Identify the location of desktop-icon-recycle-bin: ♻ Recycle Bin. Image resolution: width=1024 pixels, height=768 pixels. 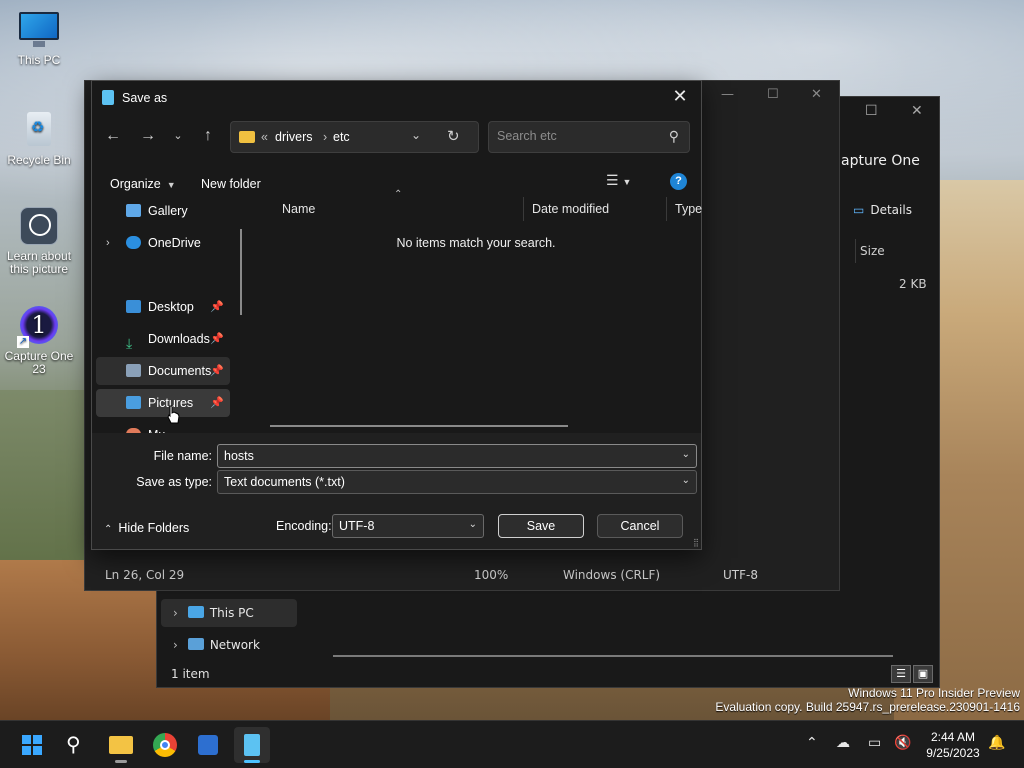
(39, 138).